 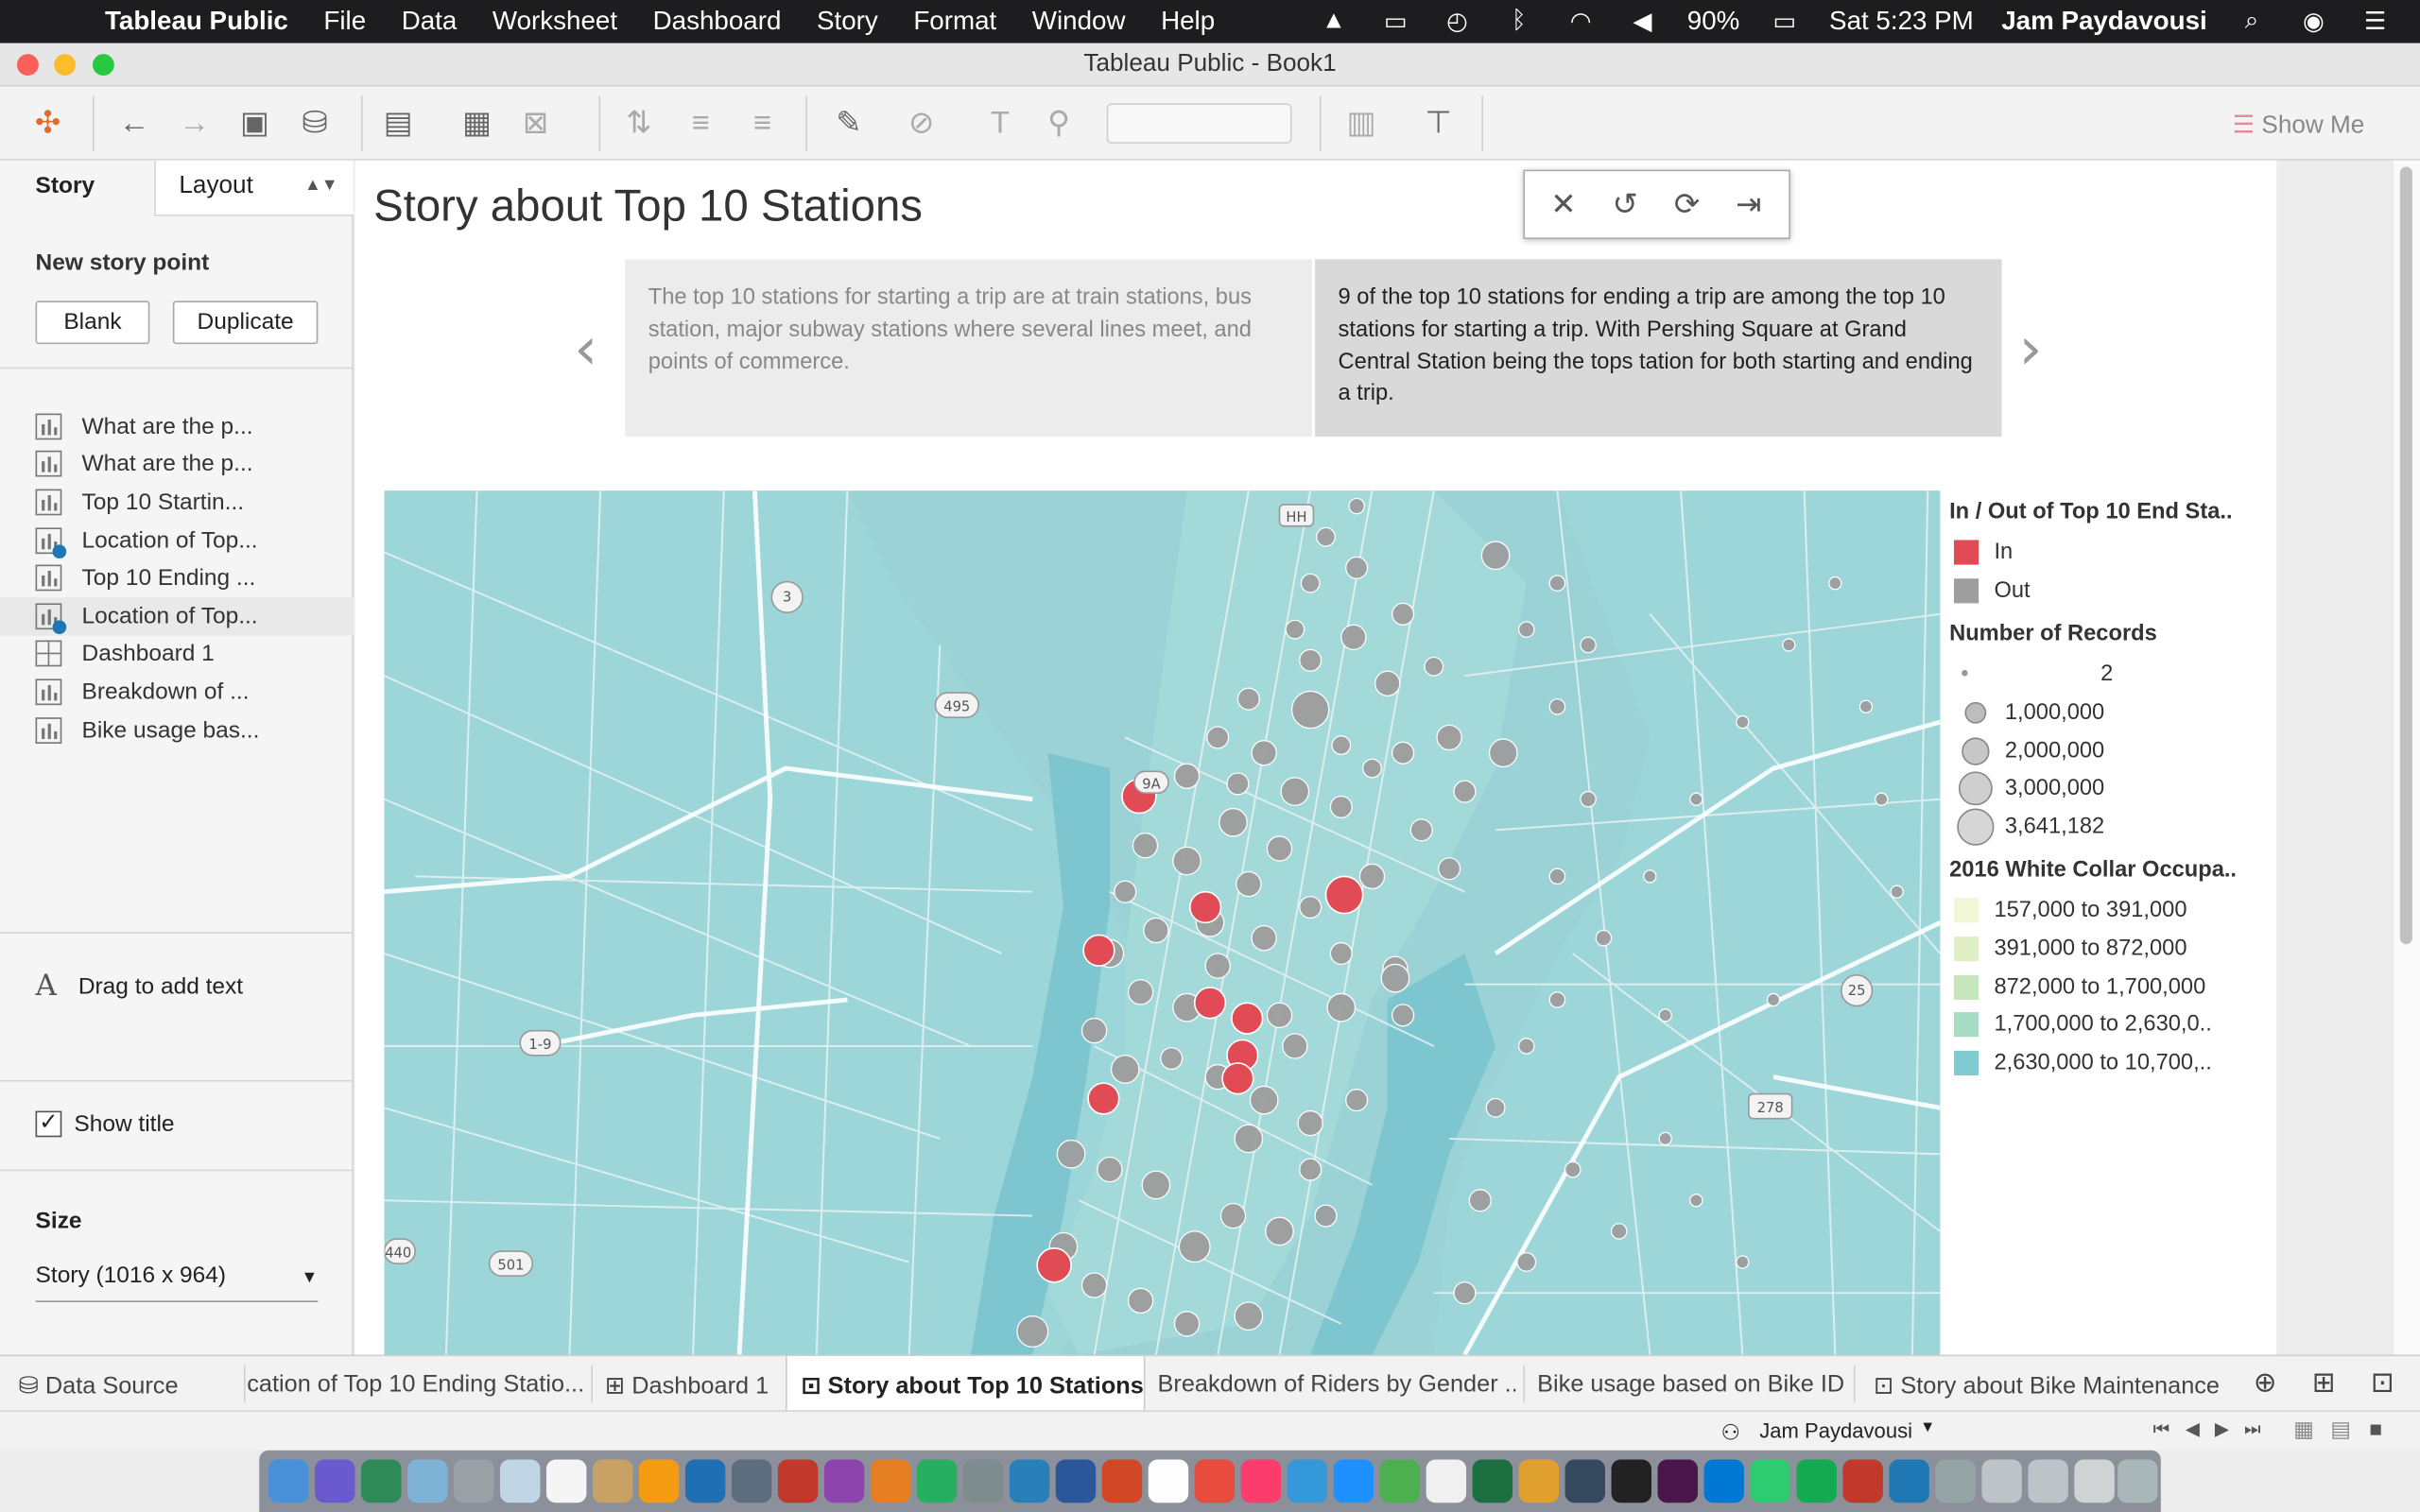 I want to click on tableau-dock-icon, so click(x=1909, y=1481).